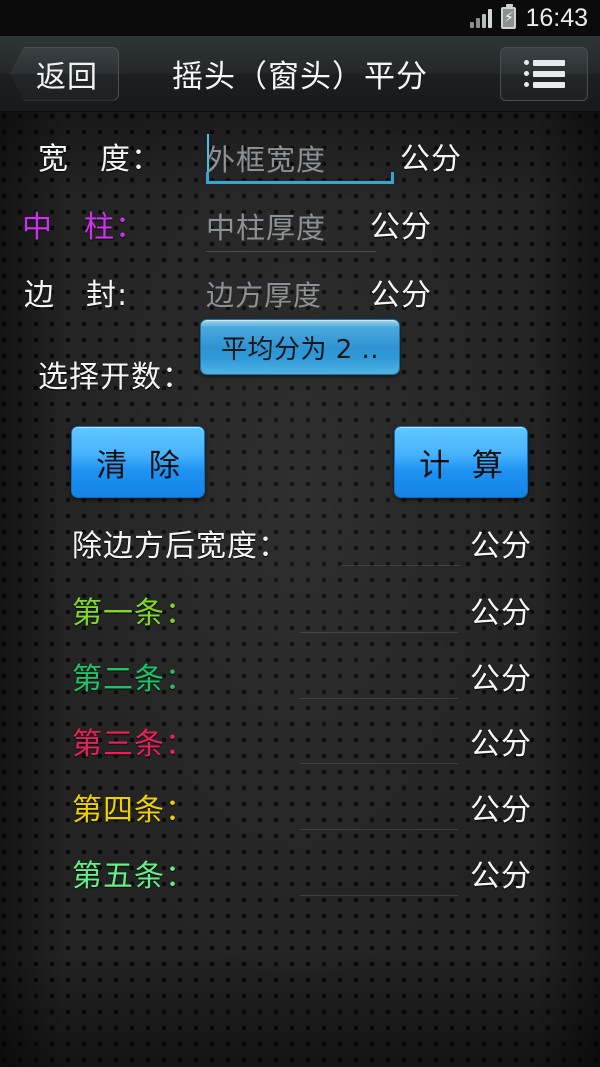 The height and width of the screenshot is (1067, 600). I want to click on result-5-unit: 公分, so click(501, 876).